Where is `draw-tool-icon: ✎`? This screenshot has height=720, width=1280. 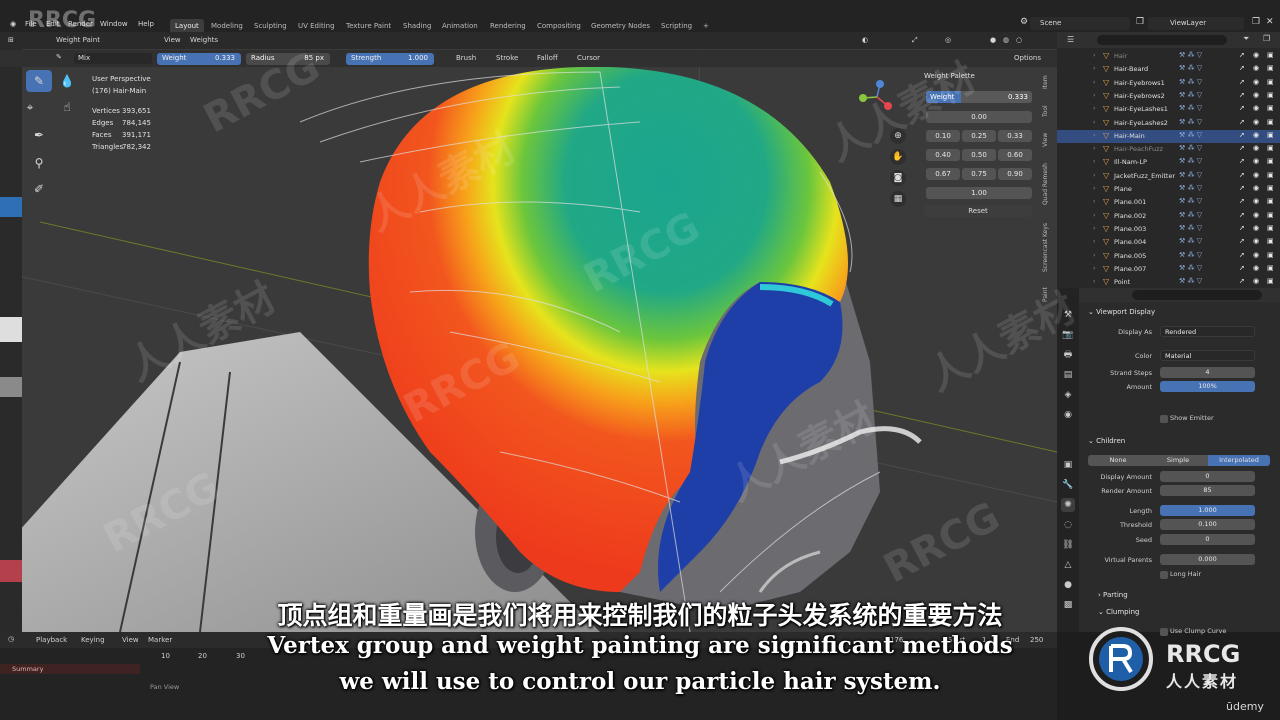 draw-tool-icon: ✎ is located at coordinates (39, 81).